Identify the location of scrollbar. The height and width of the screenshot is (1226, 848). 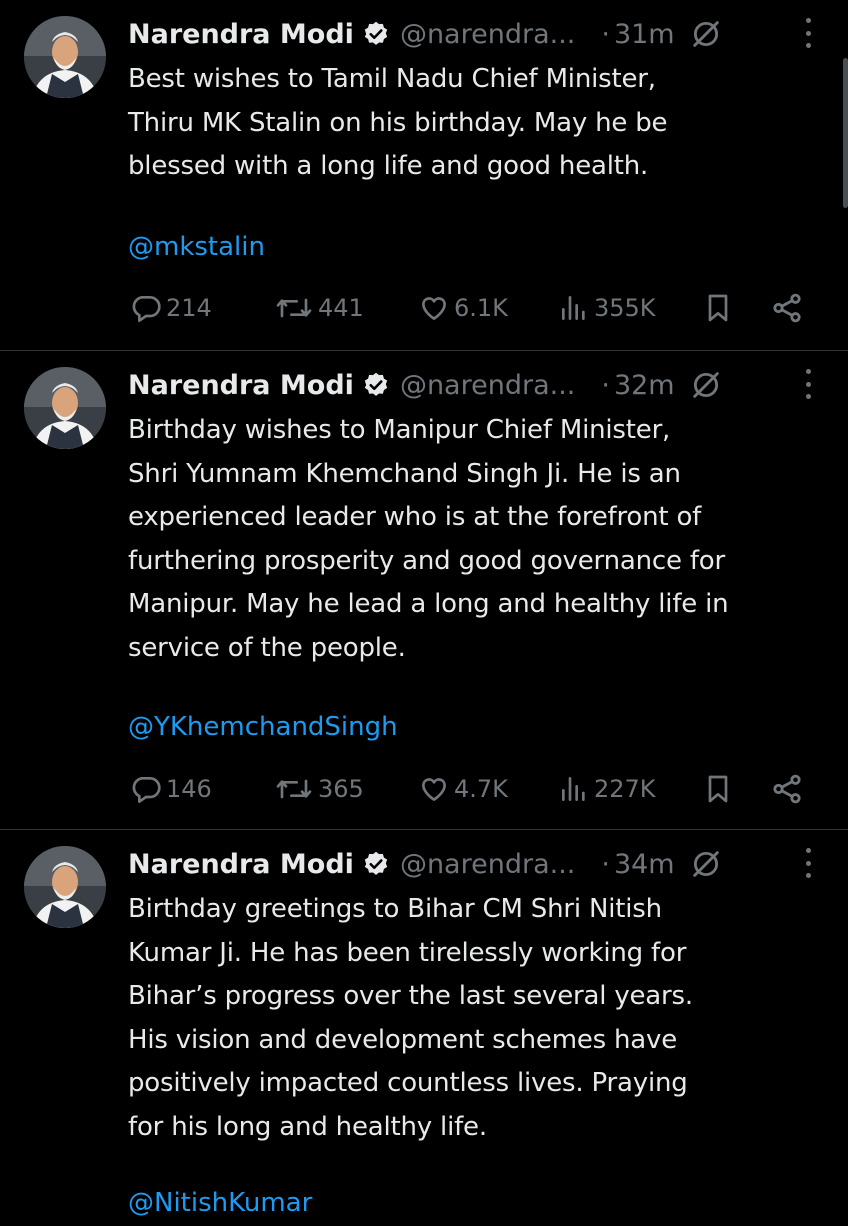
(844, 105).